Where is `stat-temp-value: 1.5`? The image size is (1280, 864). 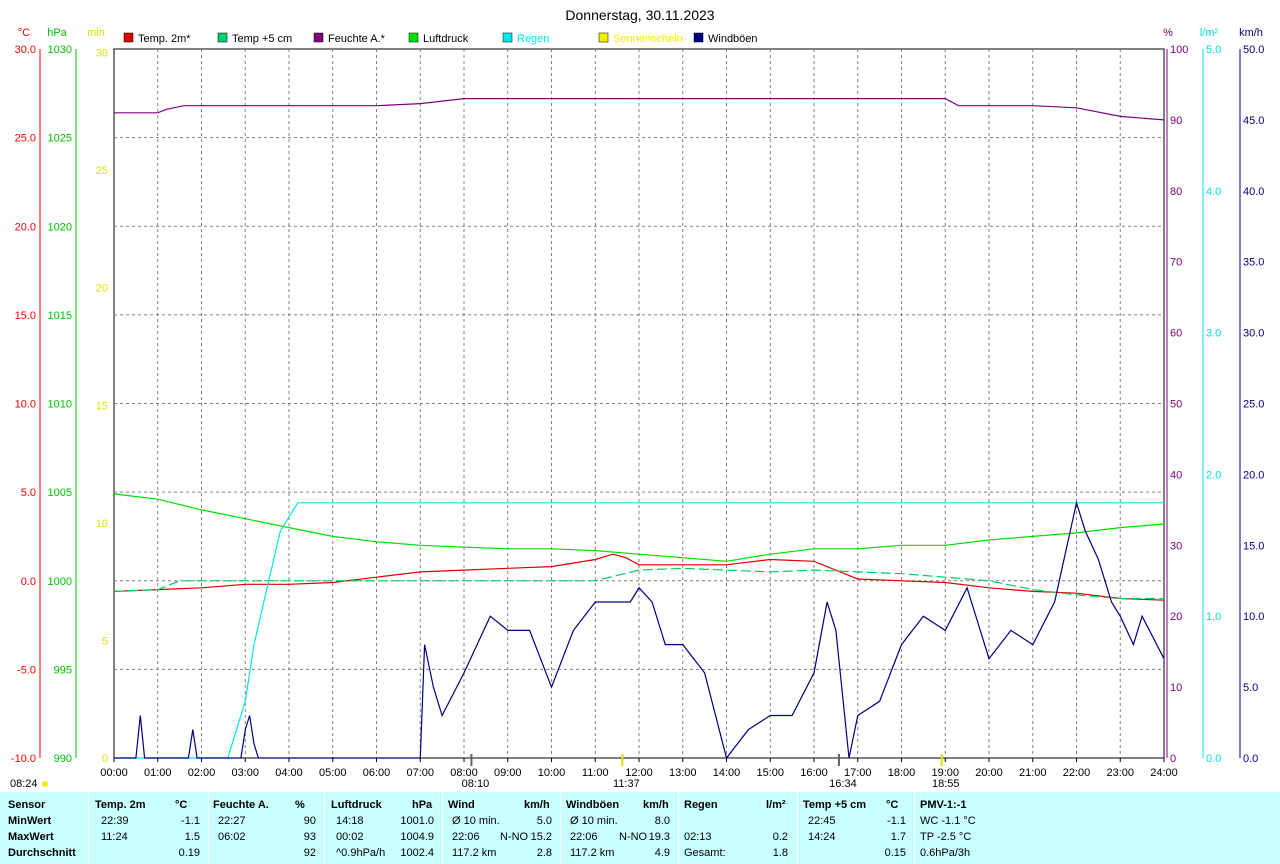 stat-temp-value: 1.5 is located at coordinates (192, 837).